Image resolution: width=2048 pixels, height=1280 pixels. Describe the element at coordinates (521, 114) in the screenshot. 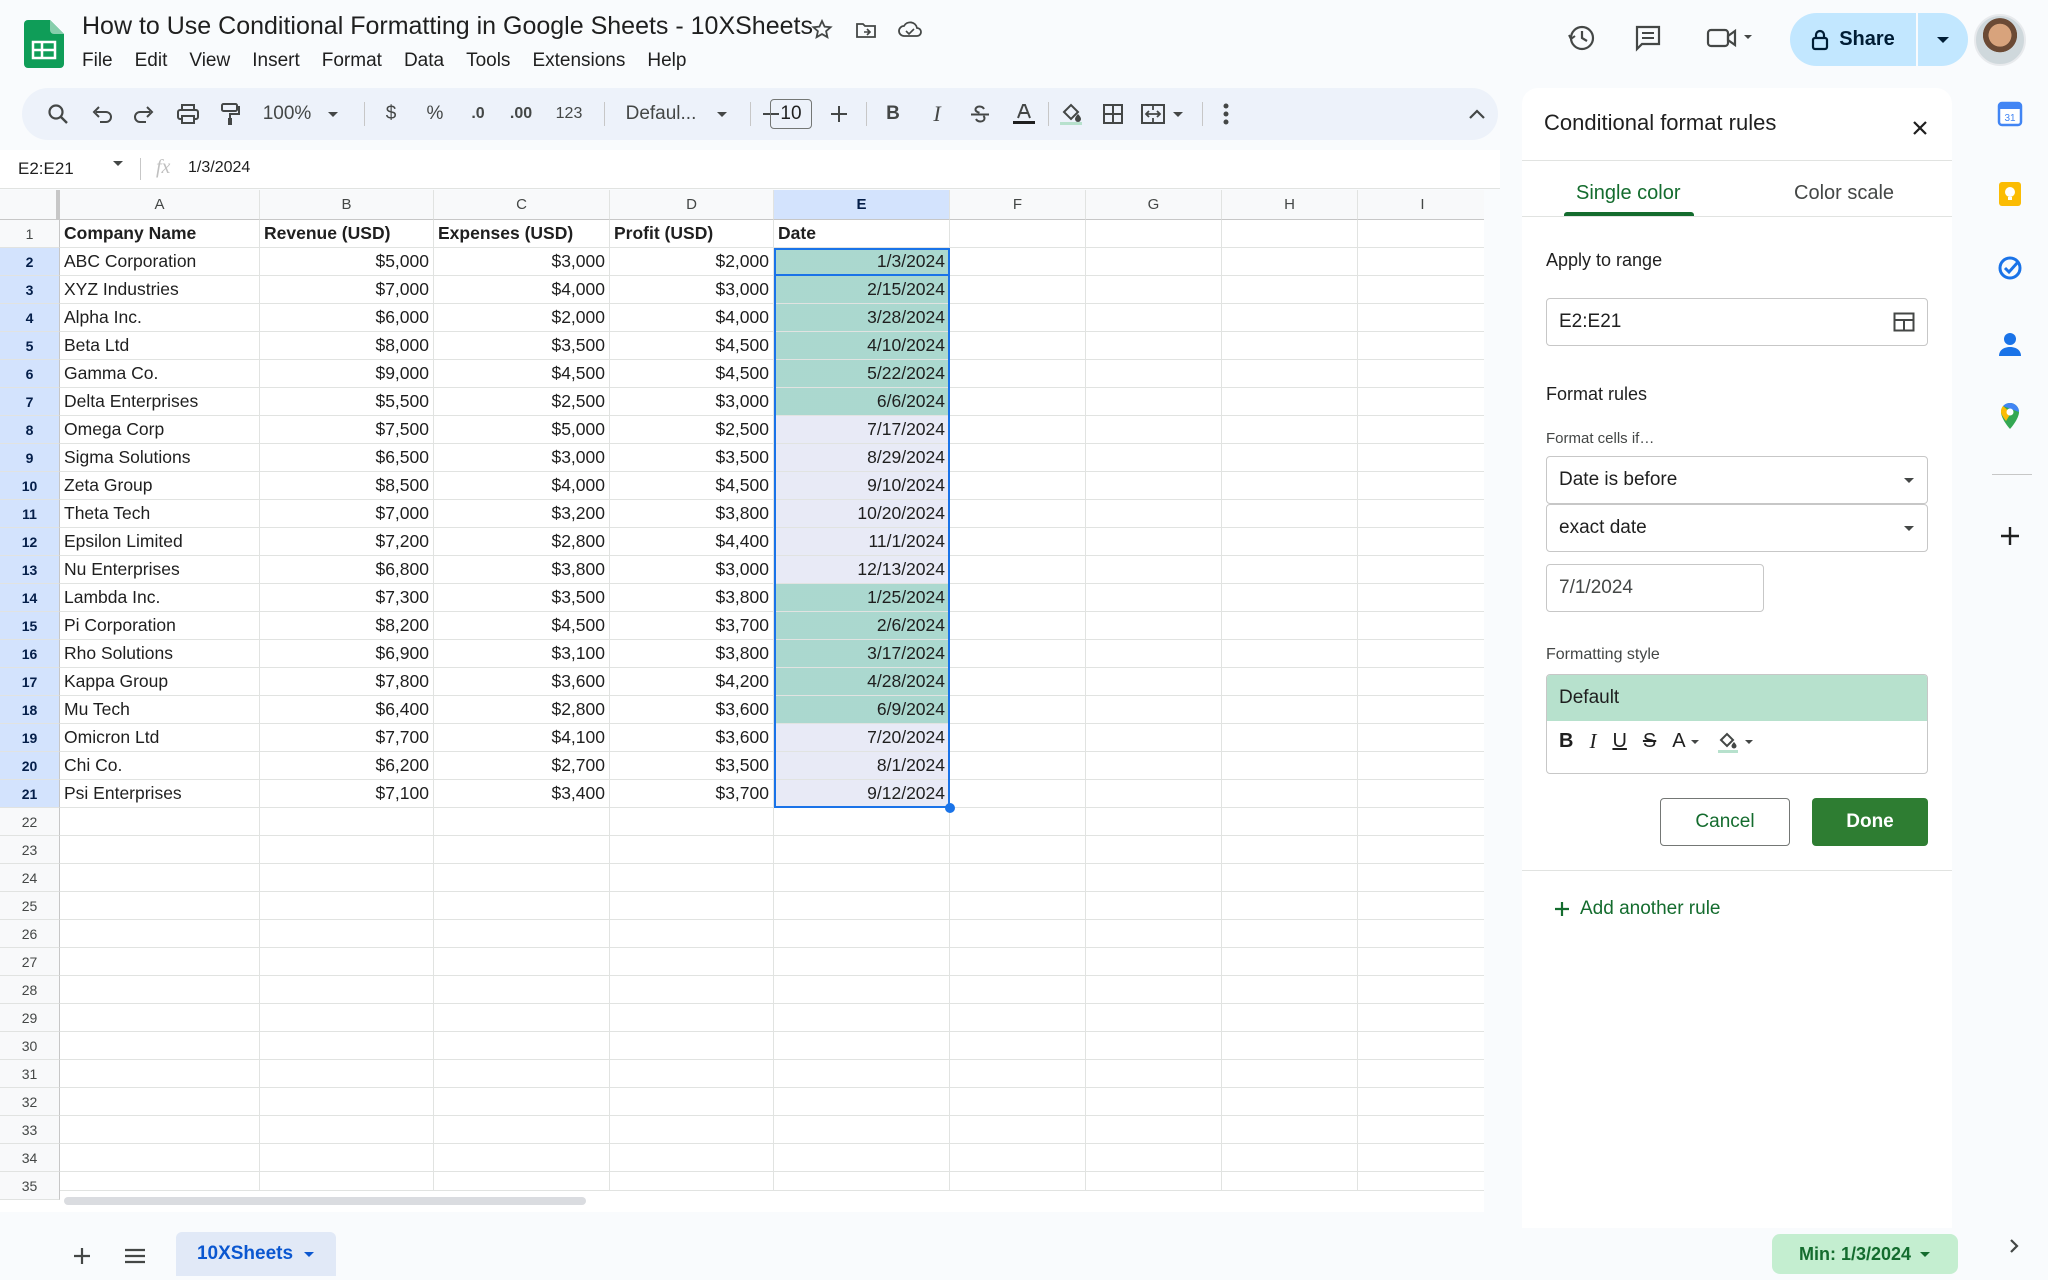

I see `increase-decimal-button: .00` at that location.